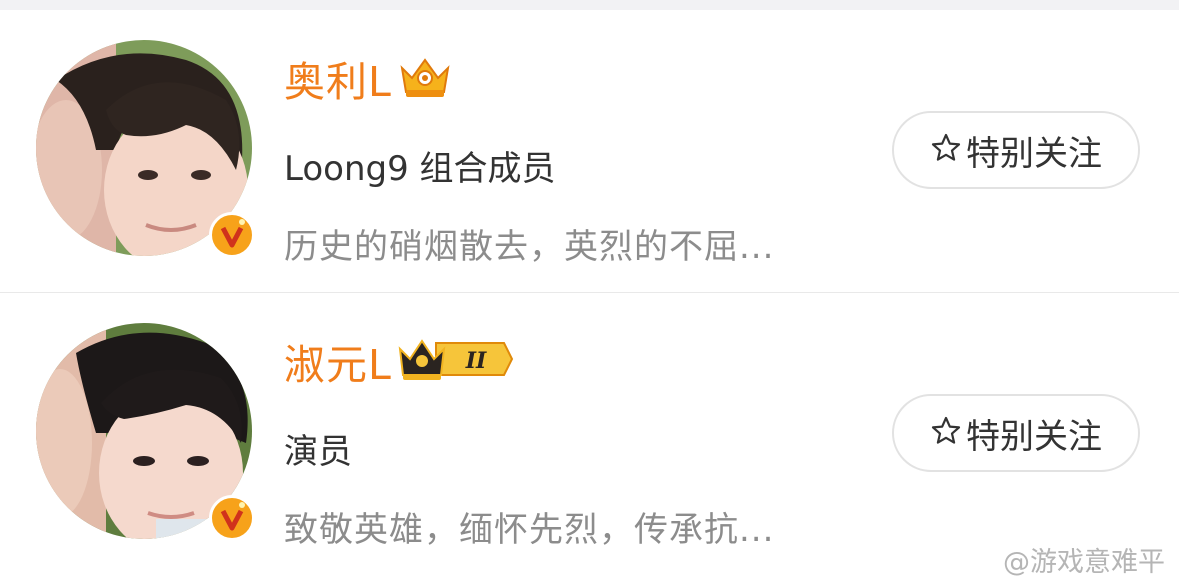 The image size is (1179, 587). What do you see at coordinates (338, 78) in the screenshot?
I see `user-name: 奥利L` at bounding box center [338, 78].